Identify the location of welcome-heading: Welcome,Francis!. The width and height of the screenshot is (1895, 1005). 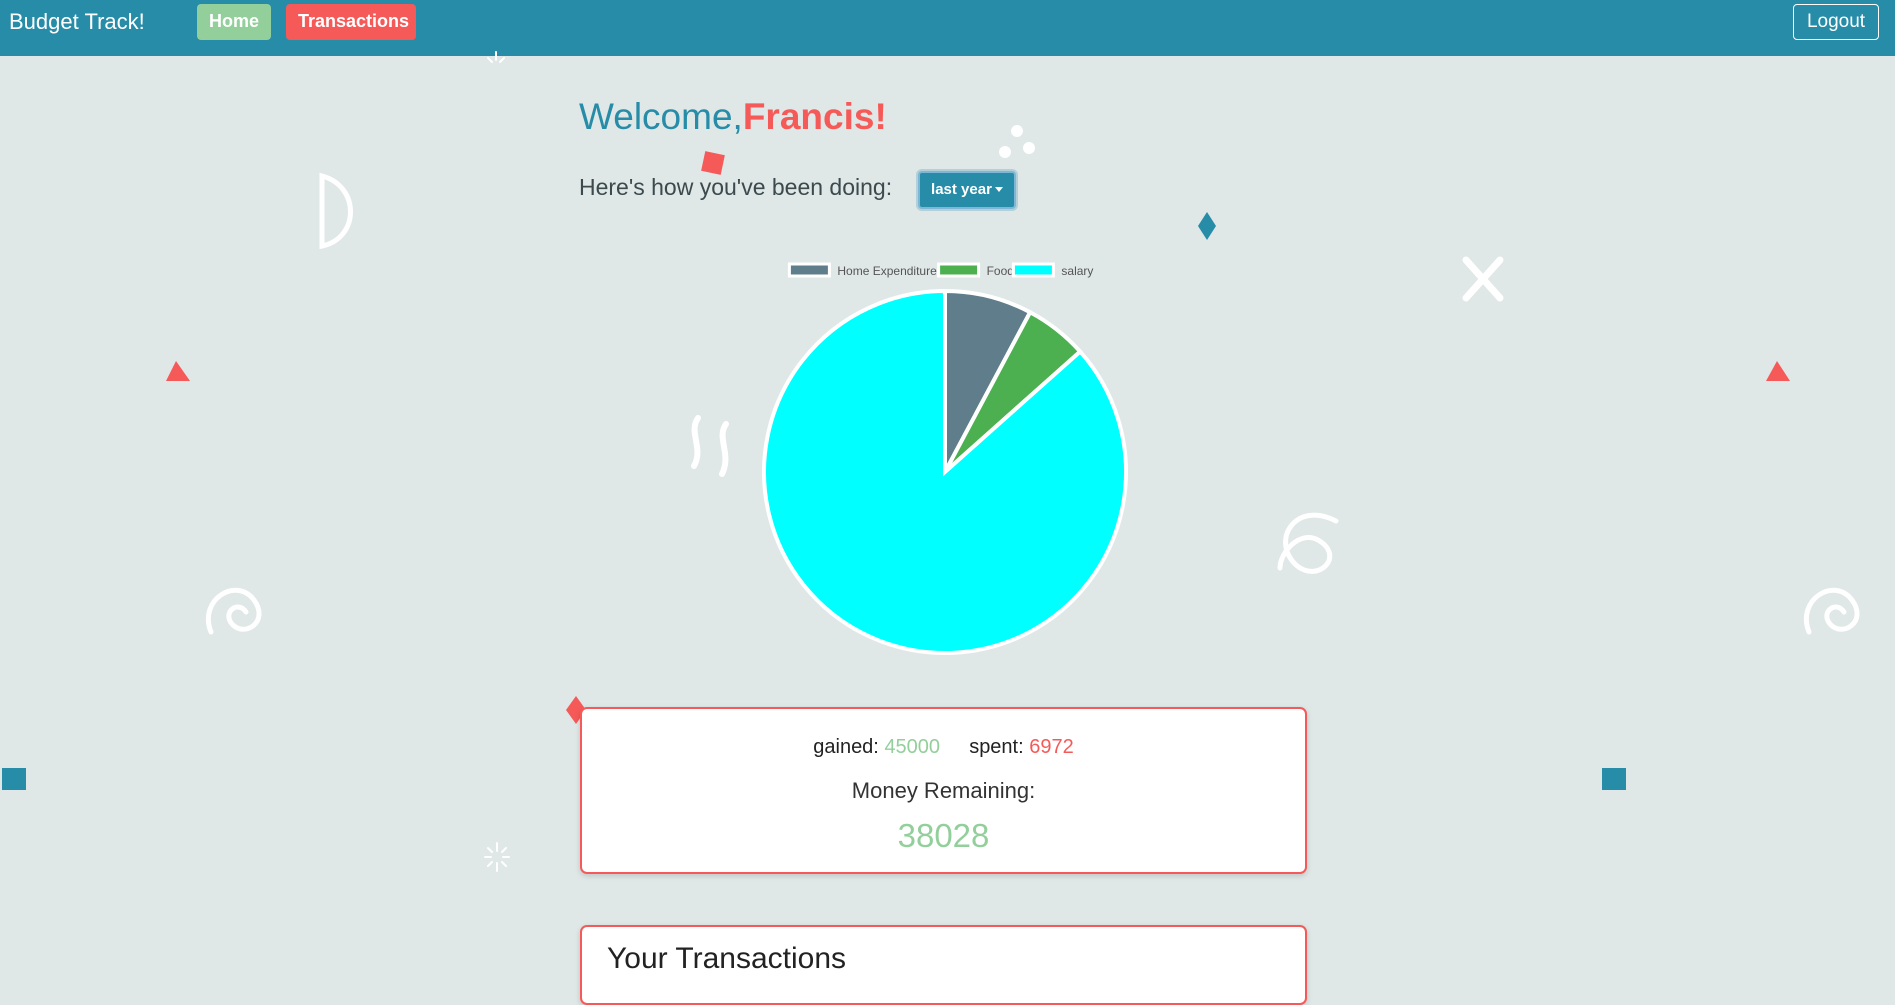
(733, 117).